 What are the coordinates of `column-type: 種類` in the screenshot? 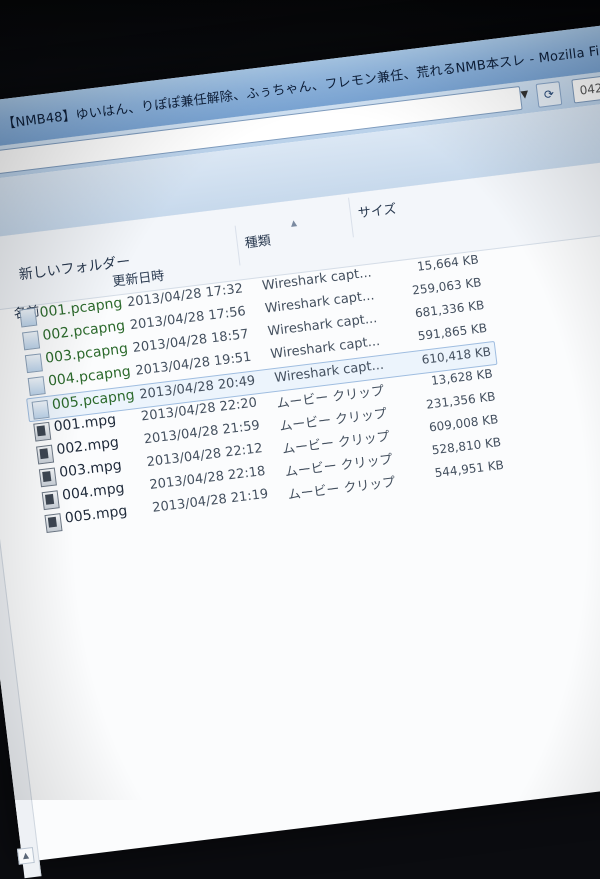 It's located at (258, 241).